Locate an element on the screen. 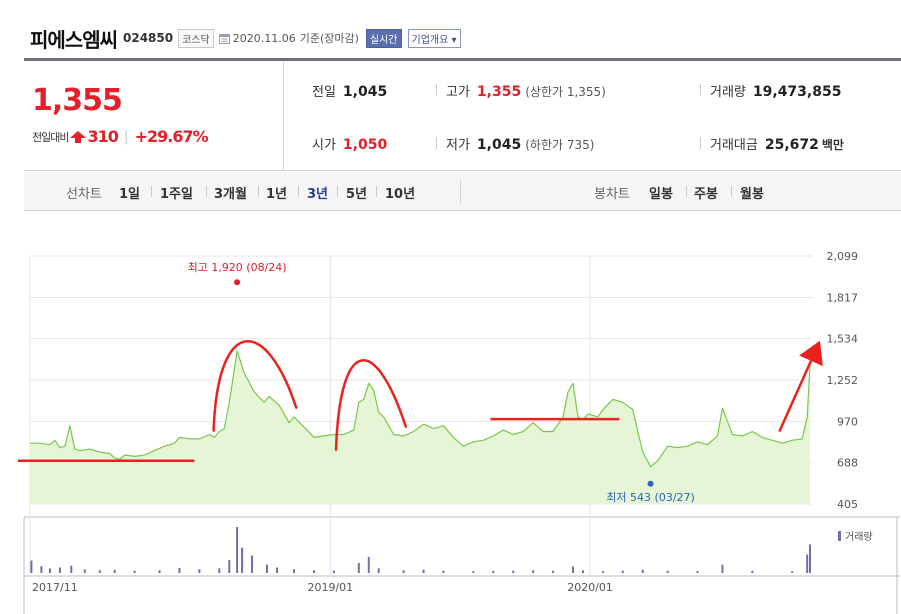  change-value: 310 is located at coordinates (102, 136).